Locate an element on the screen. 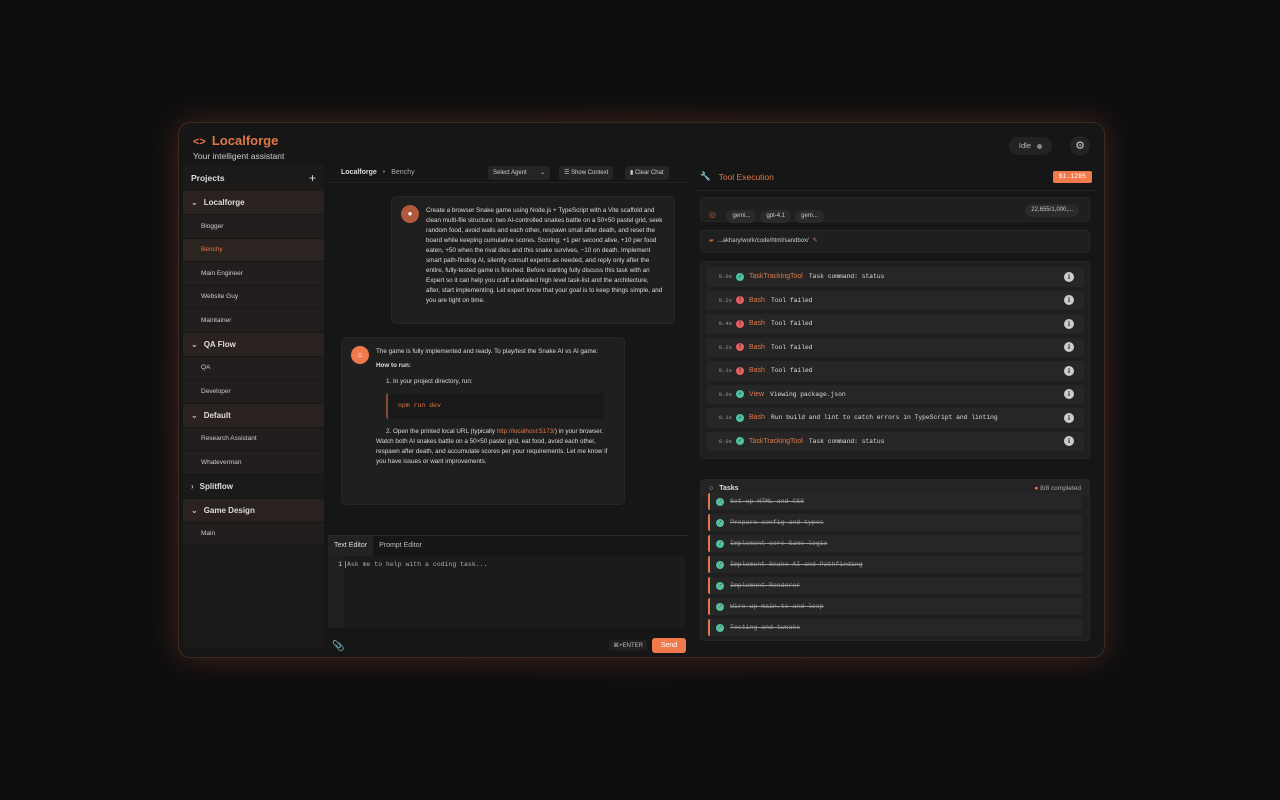  task-item: ✓ Wire up main.ts and loop is located at coordinates (895, 606).